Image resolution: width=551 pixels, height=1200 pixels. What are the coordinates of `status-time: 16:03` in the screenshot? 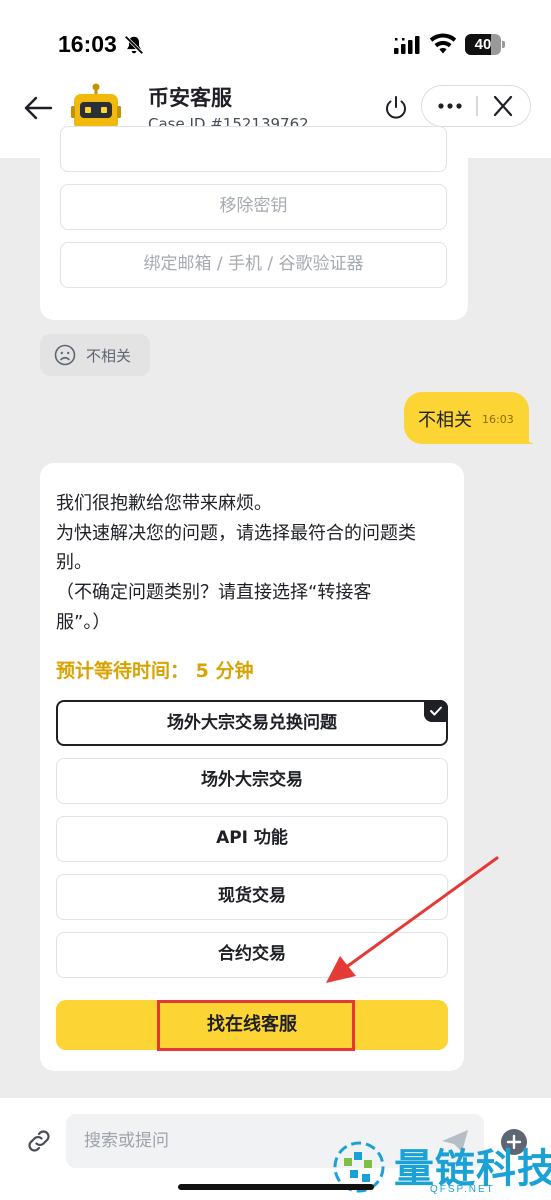 It's located at (87, 44).